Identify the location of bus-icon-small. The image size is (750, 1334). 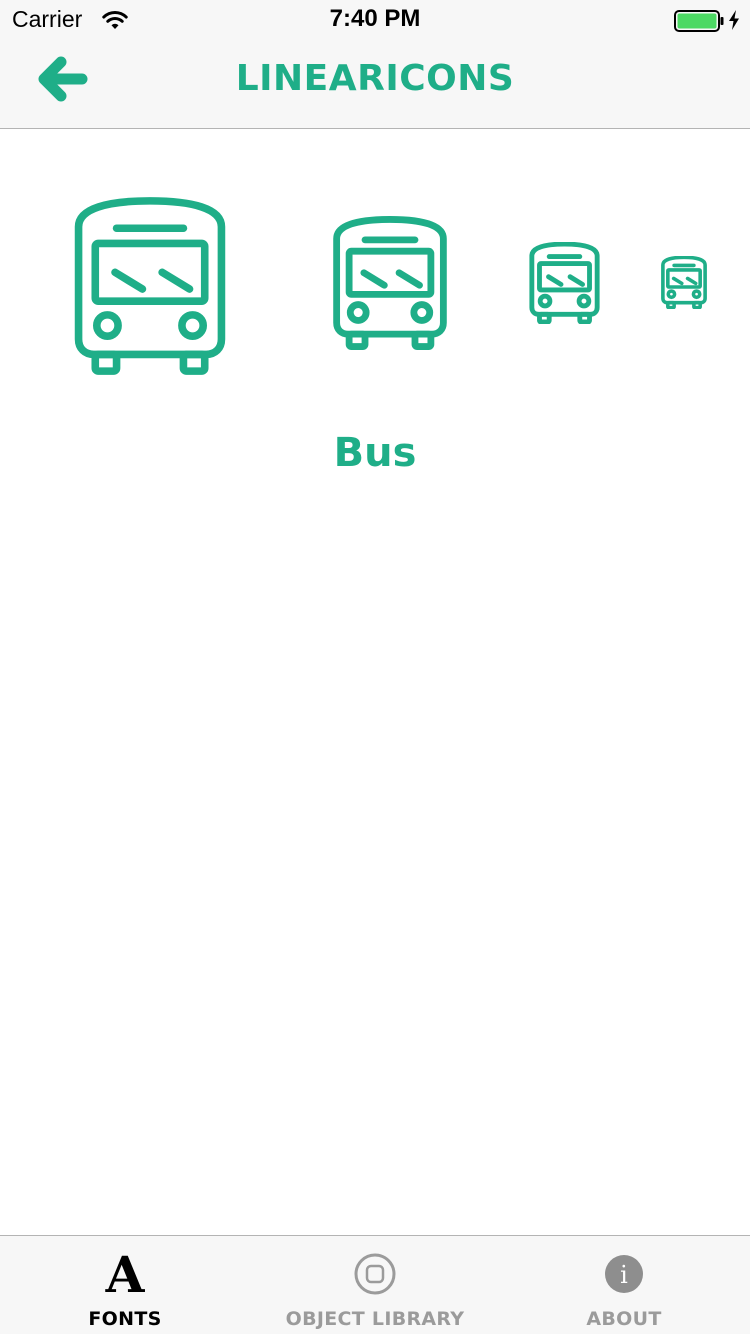
(564, 283).